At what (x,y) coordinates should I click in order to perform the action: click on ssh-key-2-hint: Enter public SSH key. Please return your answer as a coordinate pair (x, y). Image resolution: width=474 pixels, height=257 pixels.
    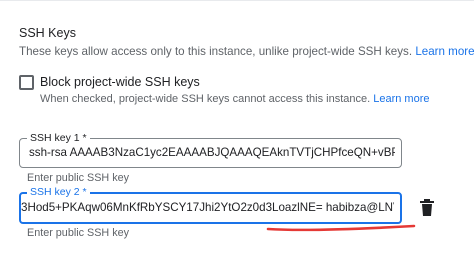
    Looking at the image, I should click on (78, 233).